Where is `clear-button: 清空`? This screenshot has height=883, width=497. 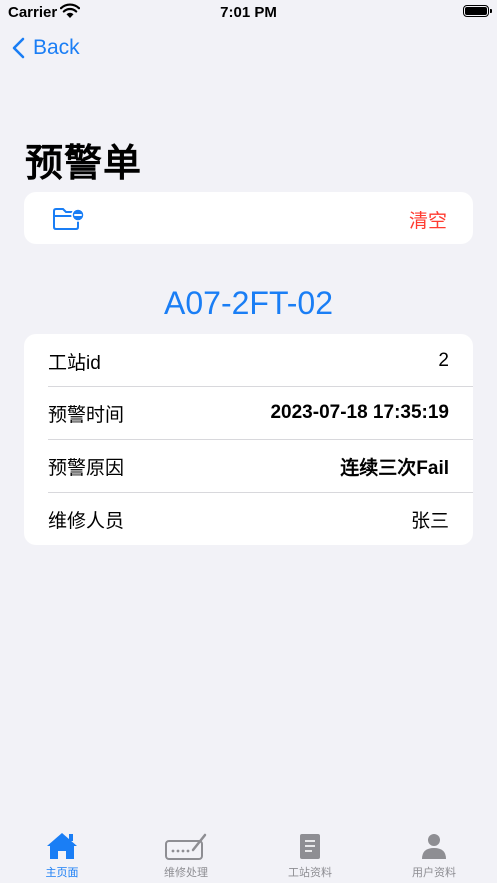 clear-button: 清空 is located at coordinates (428, 219).